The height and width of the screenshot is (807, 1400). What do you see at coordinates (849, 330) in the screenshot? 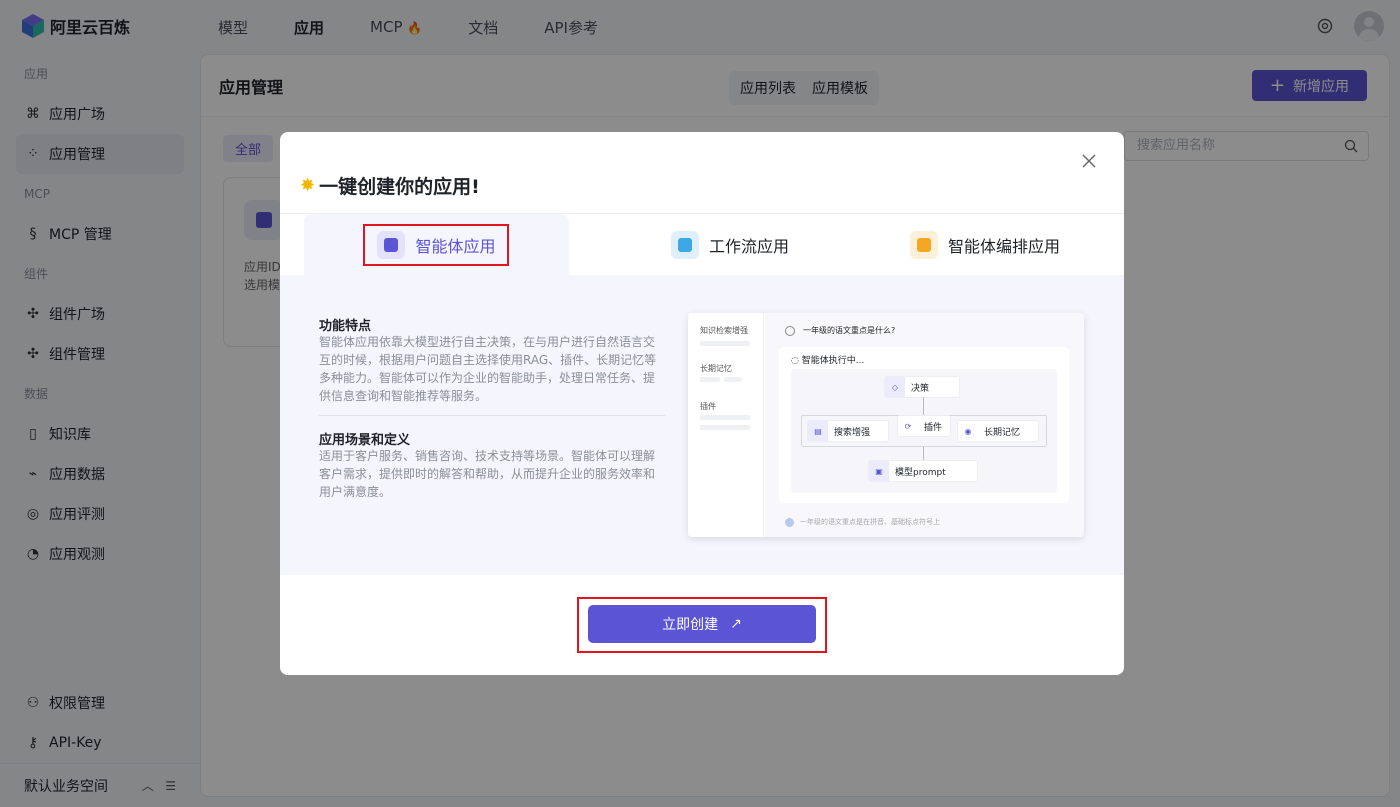
I see `preview-question-text: 一年级的语文重点是什么?` at bounding box center [849, 330].